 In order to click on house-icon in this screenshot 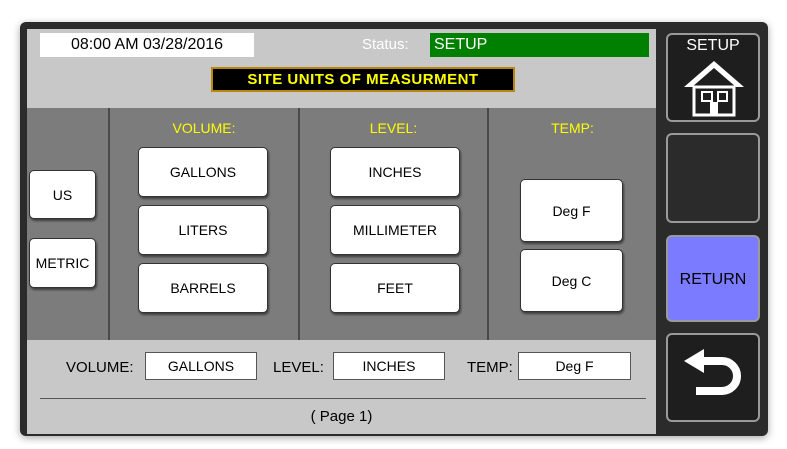, I will do `click(714, 89)`.